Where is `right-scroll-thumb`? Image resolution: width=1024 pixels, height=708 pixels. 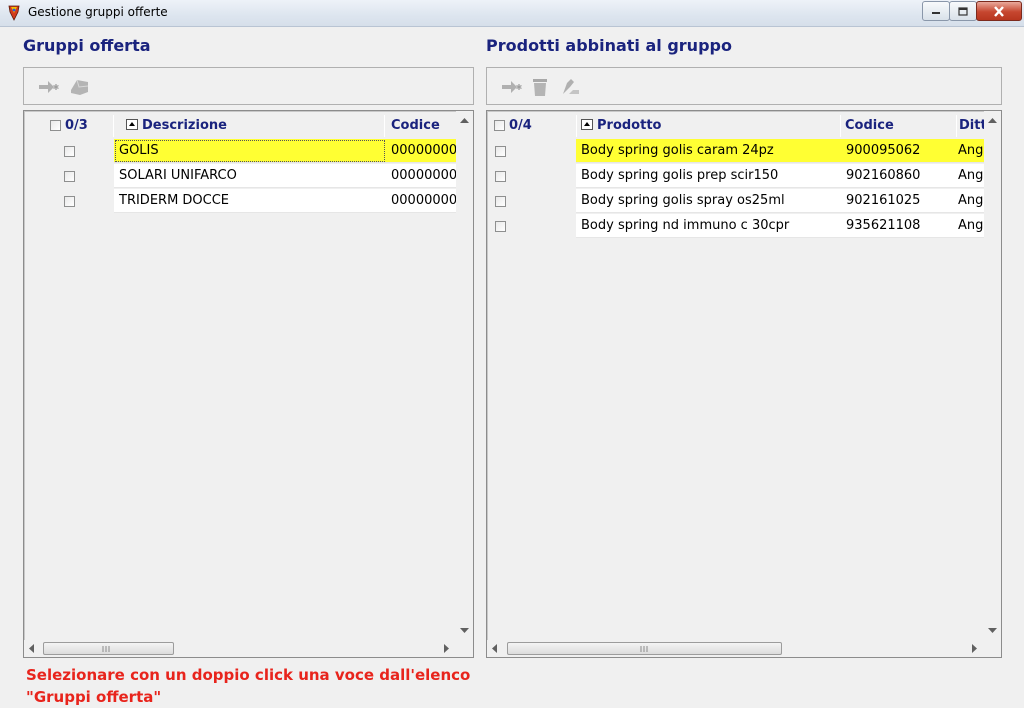
right-scroll-thumb is located at coordinates (644, 648).